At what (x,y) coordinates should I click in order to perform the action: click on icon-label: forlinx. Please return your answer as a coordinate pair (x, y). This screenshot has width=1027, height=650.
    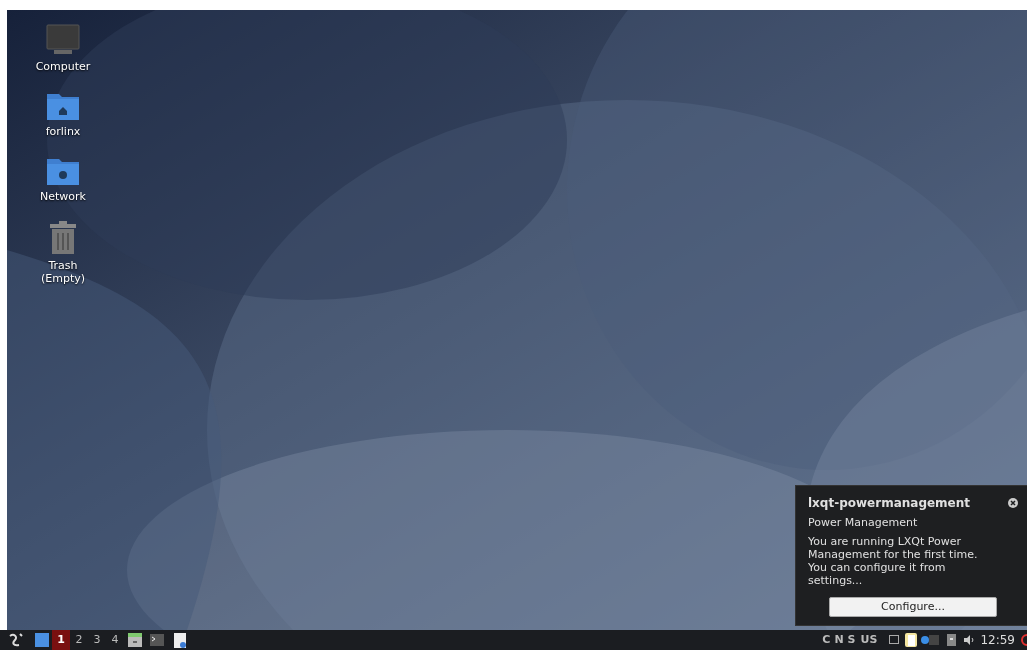
    Looking at the image, I should click on (63, 131).